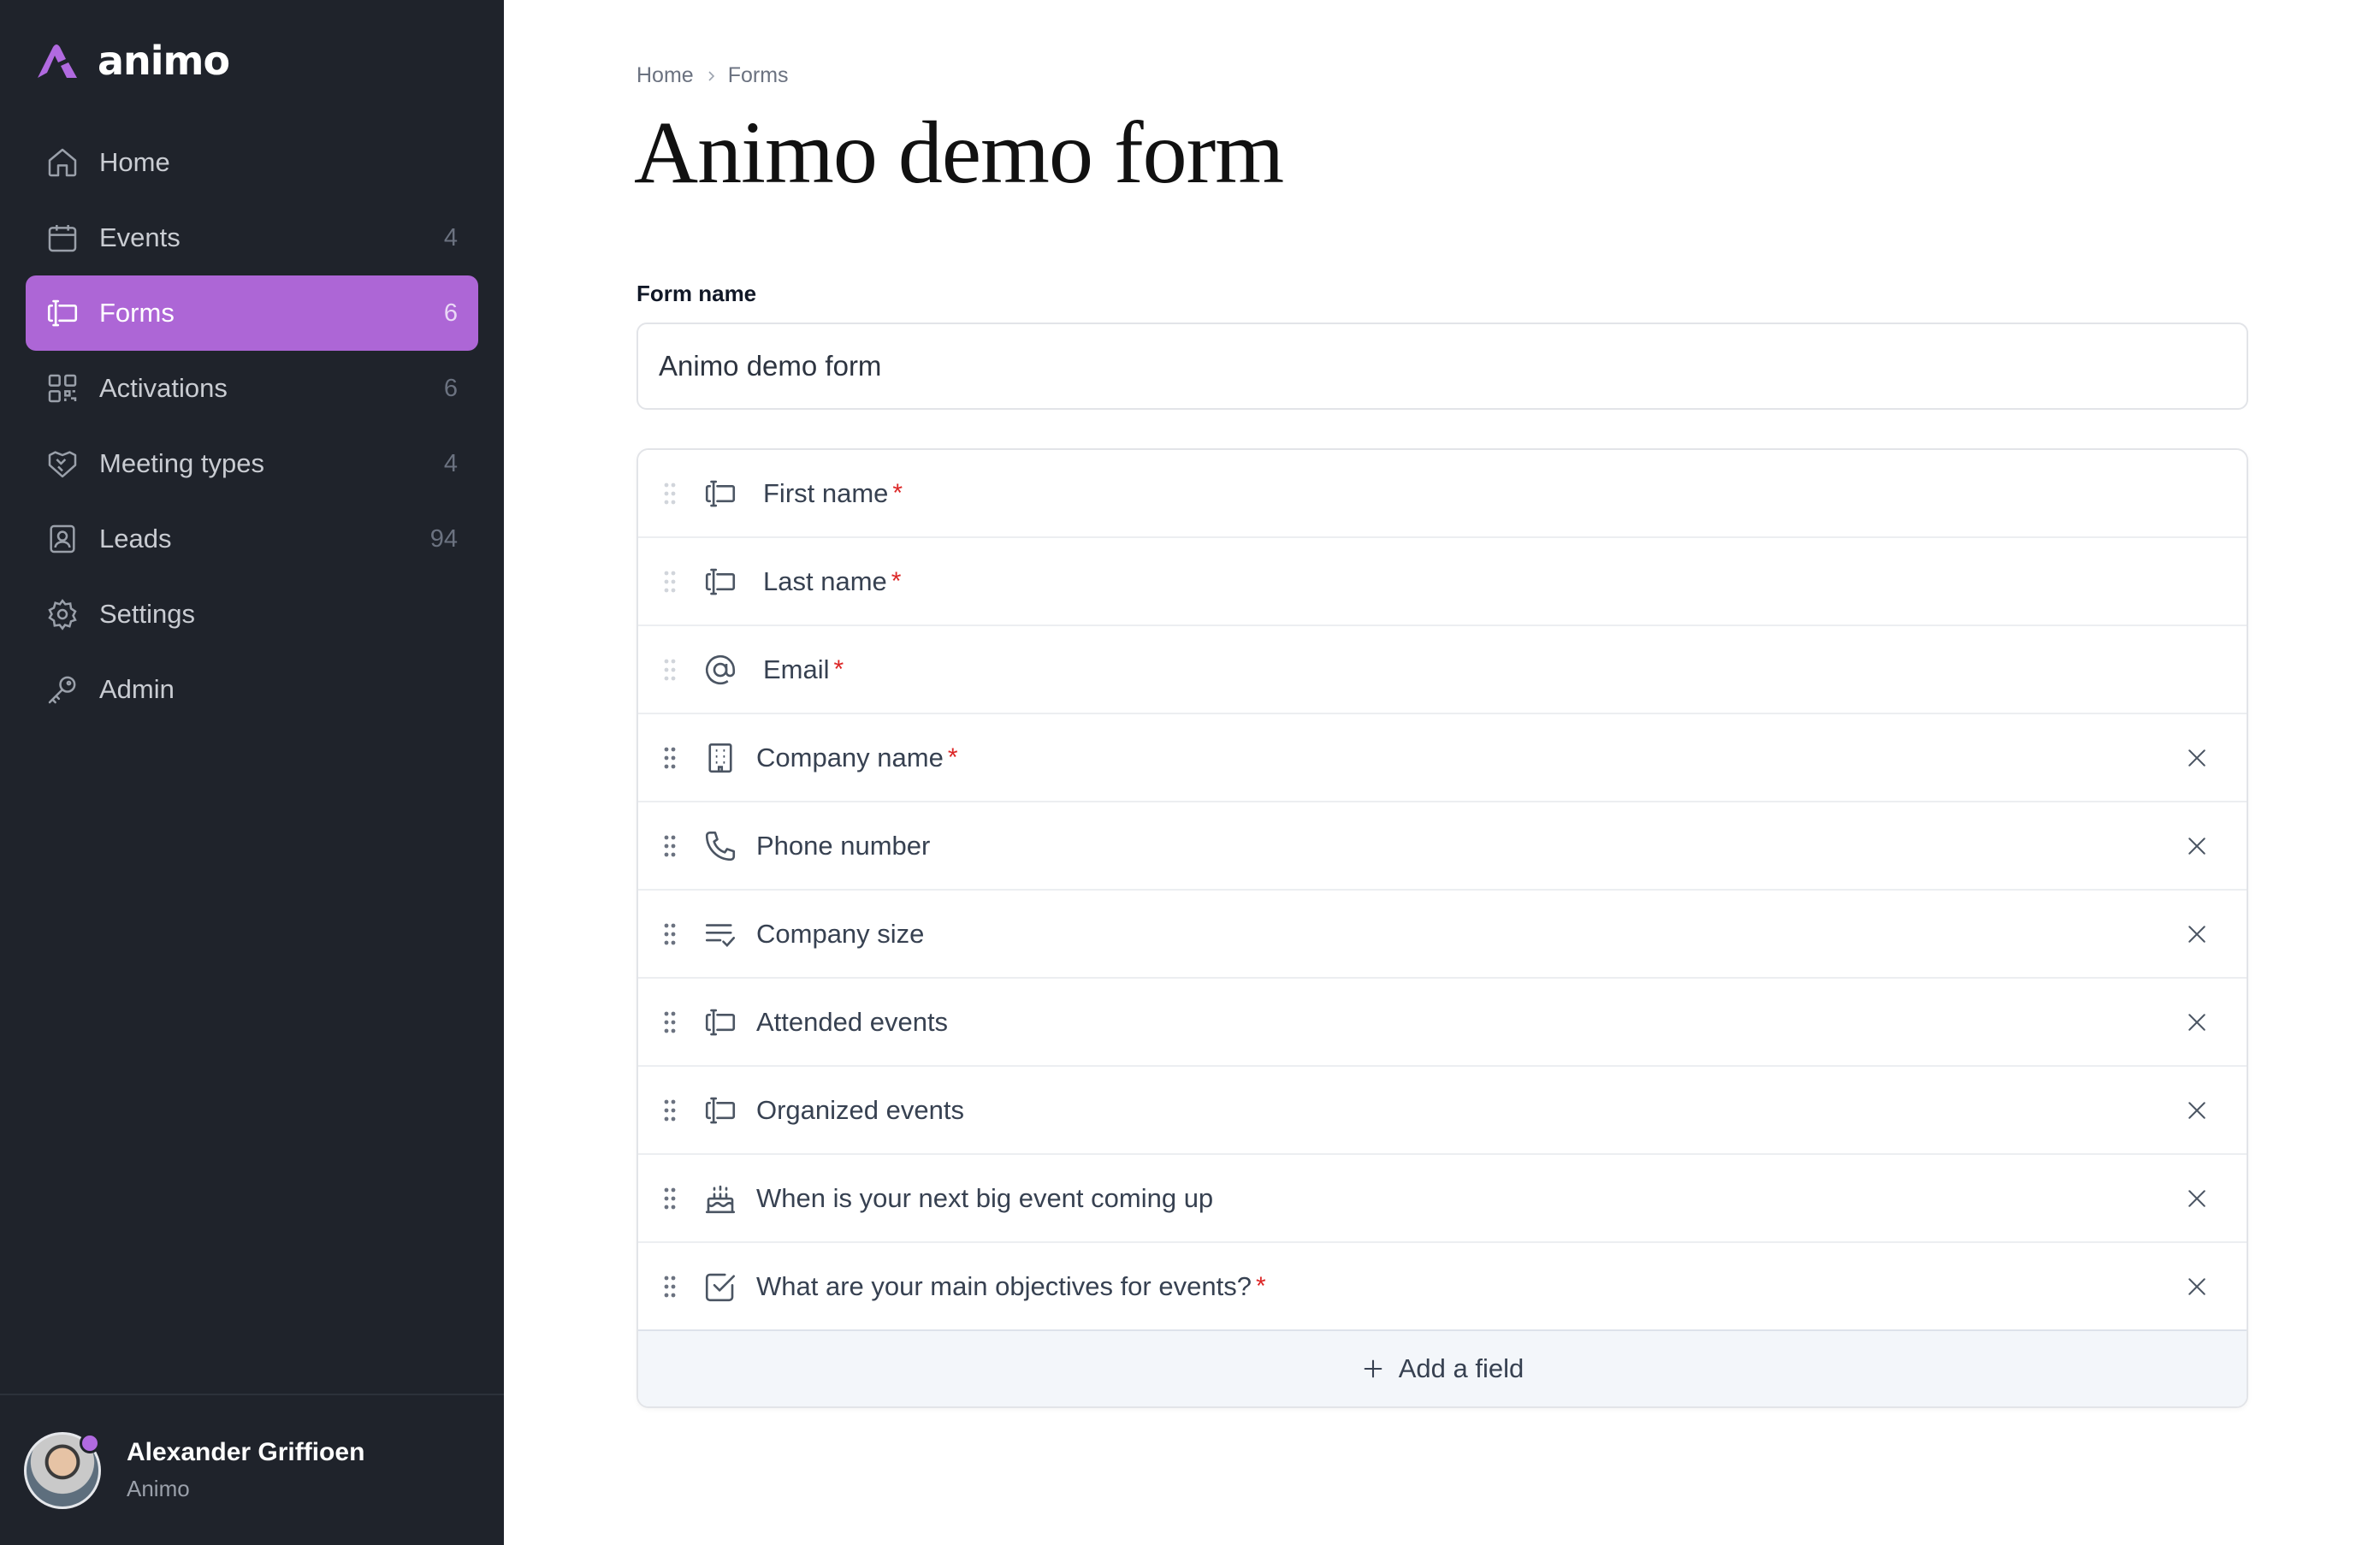 The image size is (2380, 1545). Describe the element at coordinates (721, 1198) in the screenshot. I see `cake-icon` at that location.